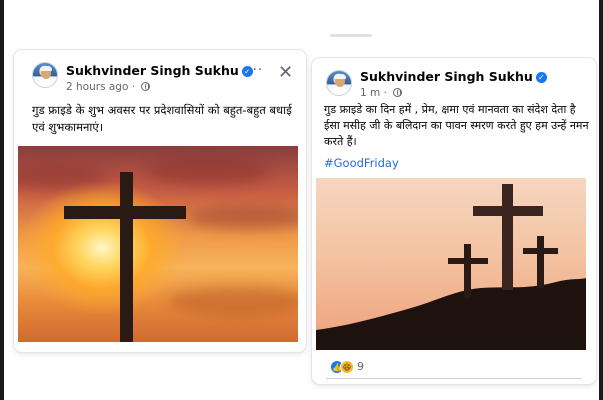  Describe the element at coordinates (351, 35) in the screenshot. I see `sheet-handle` at that location.